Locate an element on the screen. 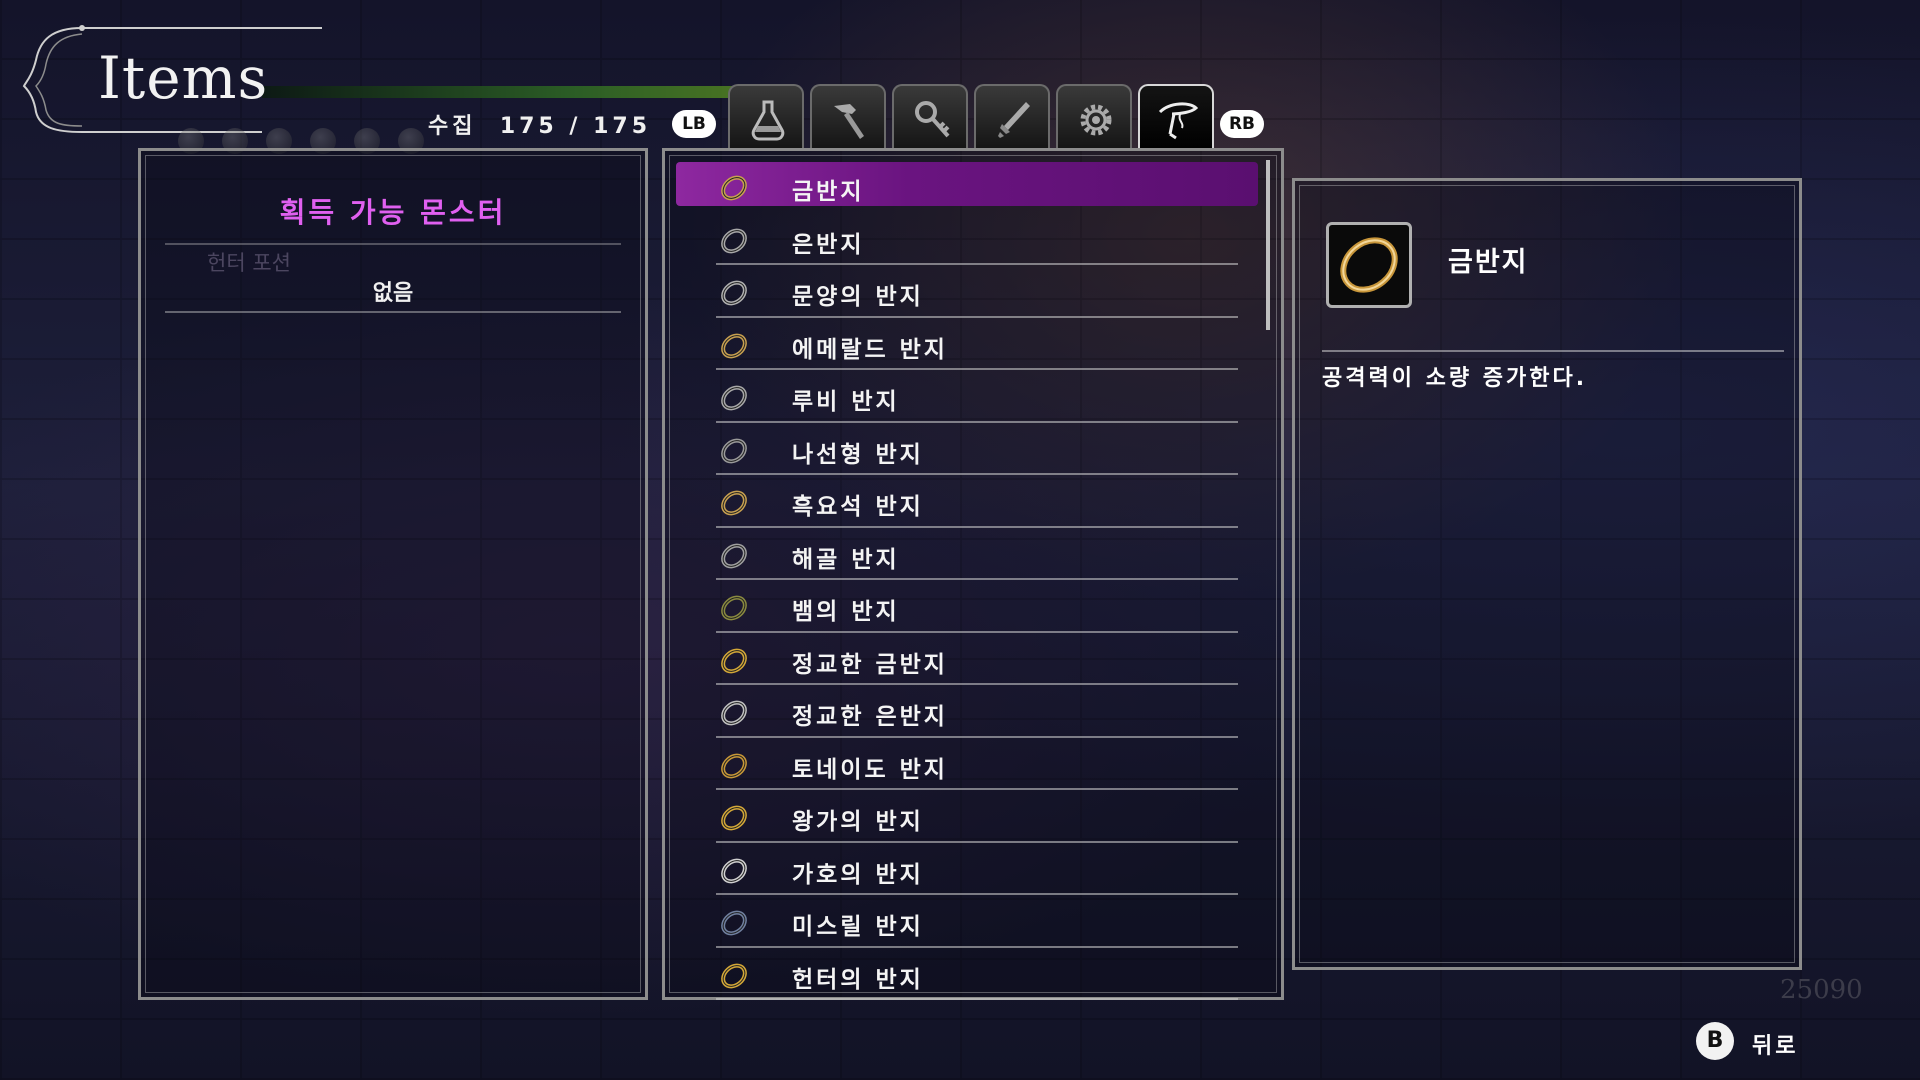  item-label: 루비 반지 is located at coordinates (846, 402).